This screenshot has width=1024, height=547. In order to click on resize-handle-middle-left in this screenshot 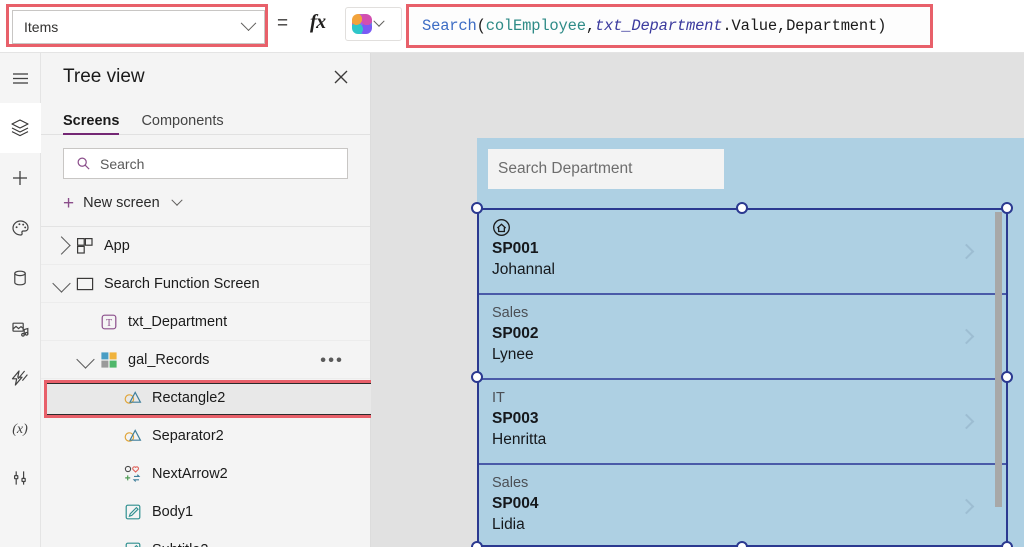, I will do `click(477, 377)`.